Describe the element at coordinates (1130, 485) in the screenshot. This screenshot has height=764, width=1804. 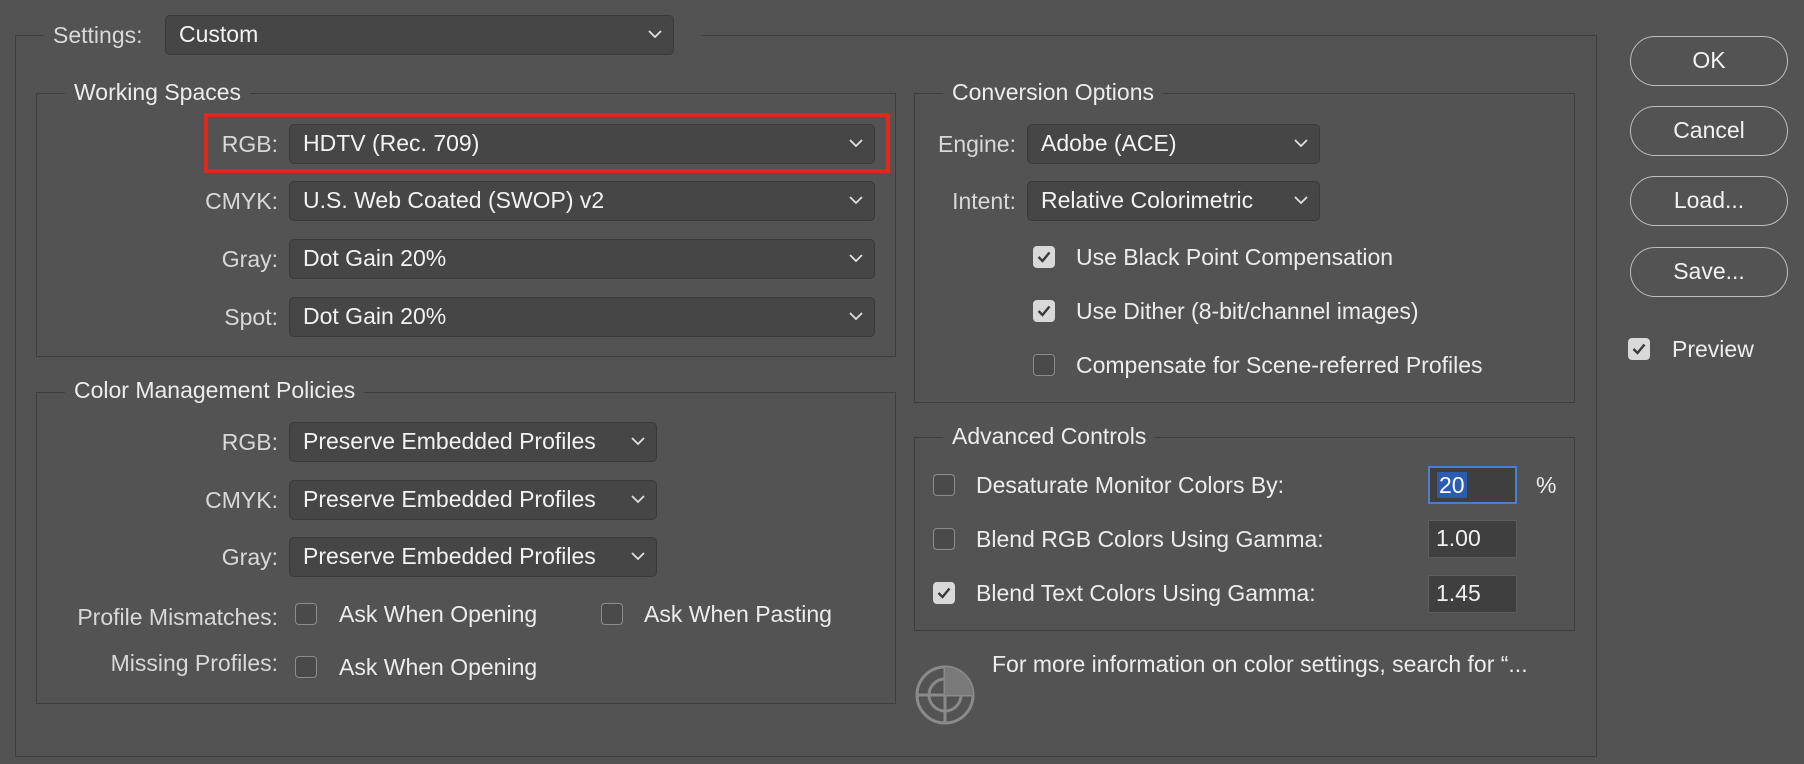
I see `desaturate-label: Desaturate Monitor Colors By:` at that location.